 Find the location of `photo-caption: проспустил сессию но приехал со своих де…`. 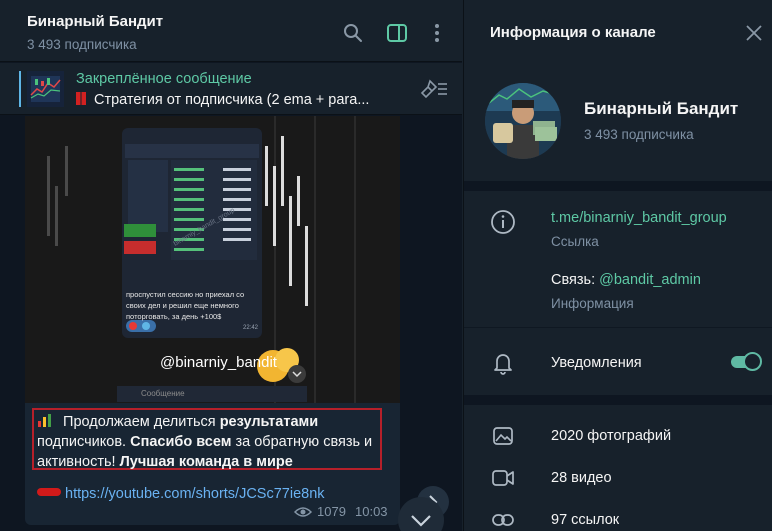

photo-caption: проспустил сессию но приехал со своих де… is located at coordinates (185, 305).